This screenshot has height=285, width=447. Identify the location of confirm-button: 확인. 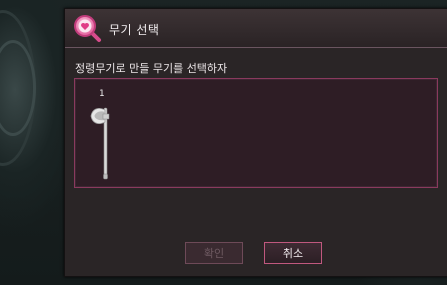
(214, 253).